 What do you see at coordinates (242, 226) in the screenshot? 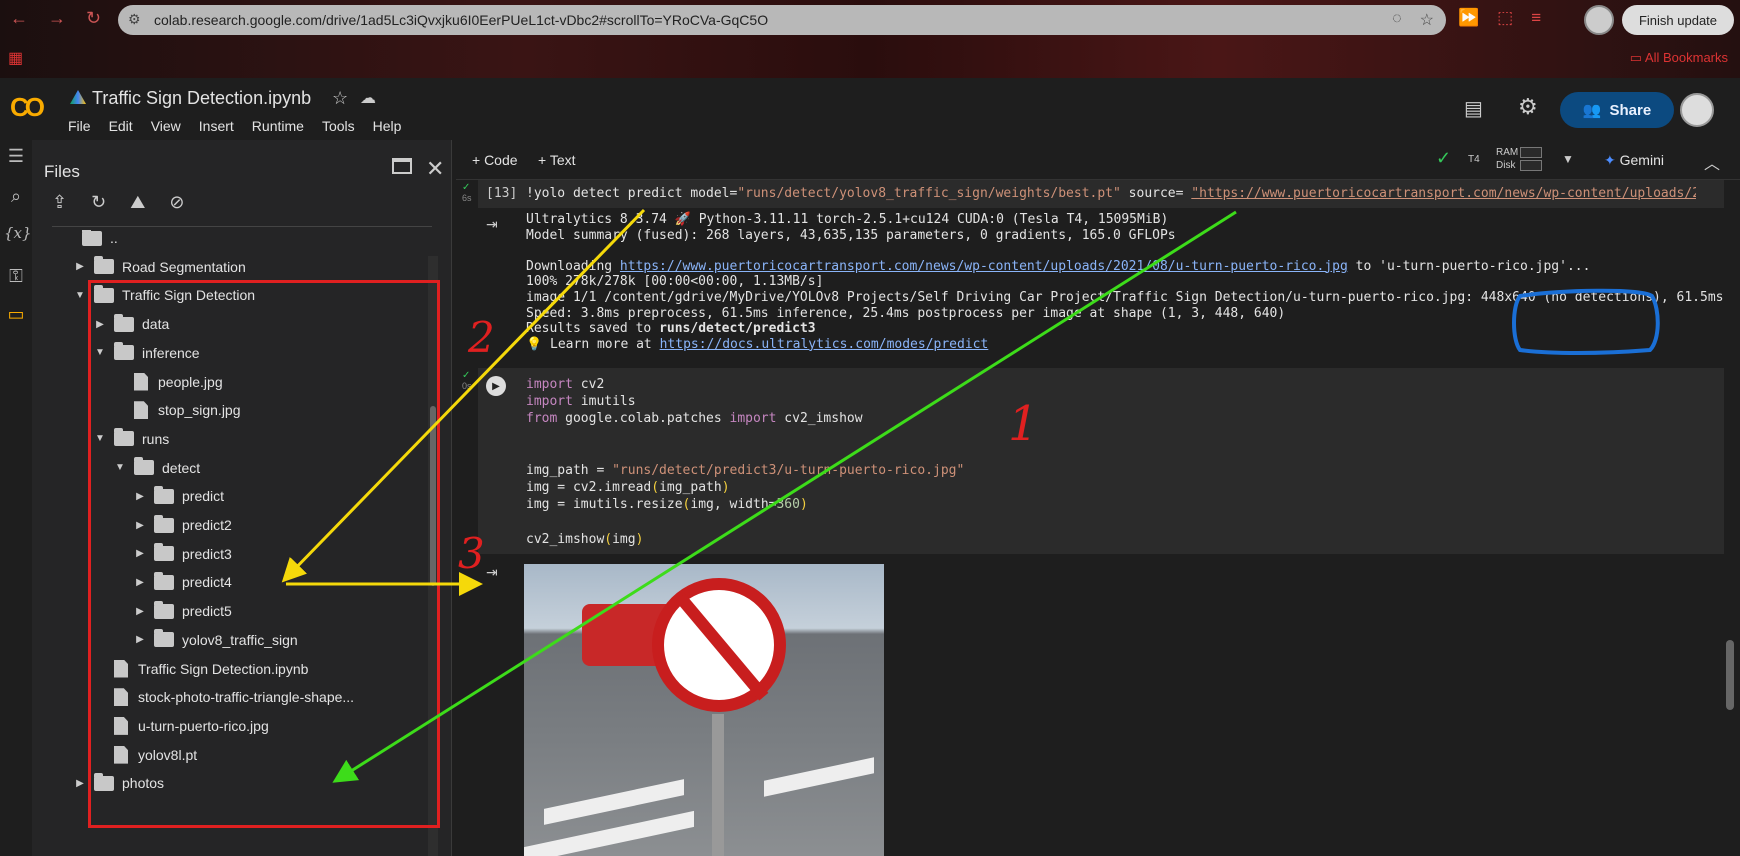
I see `divider` at bounding box center [242, 226].